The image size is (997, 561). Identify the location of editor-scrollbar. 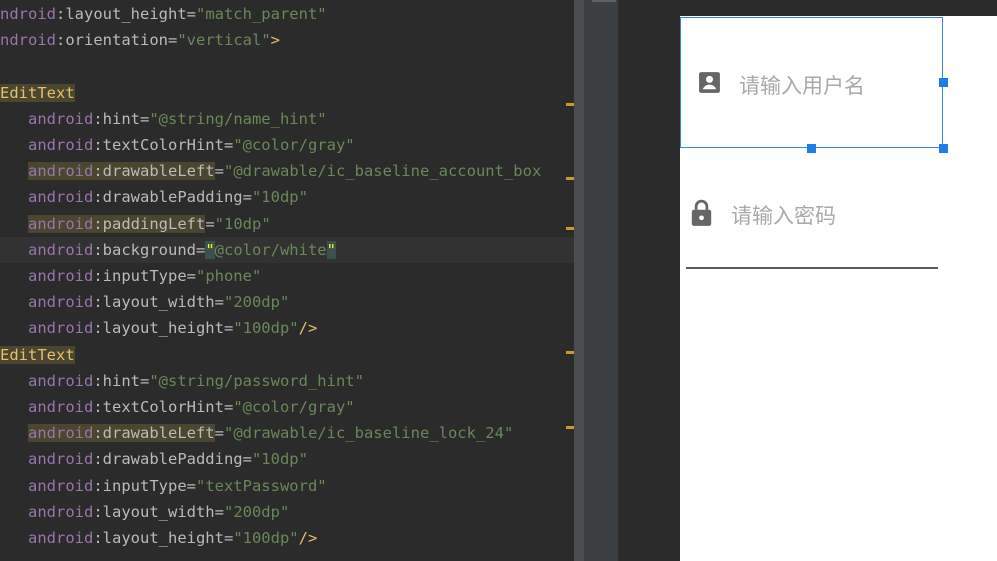
(579, 280).